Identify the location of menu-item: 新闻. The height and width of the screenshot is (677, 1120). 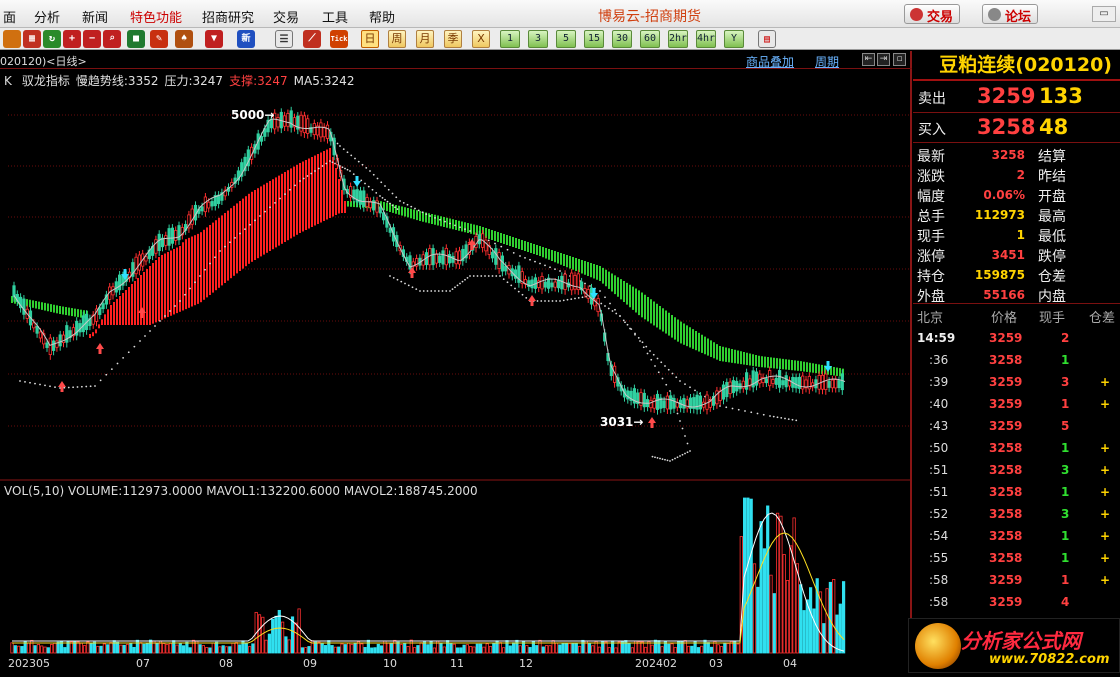
(95, 16).